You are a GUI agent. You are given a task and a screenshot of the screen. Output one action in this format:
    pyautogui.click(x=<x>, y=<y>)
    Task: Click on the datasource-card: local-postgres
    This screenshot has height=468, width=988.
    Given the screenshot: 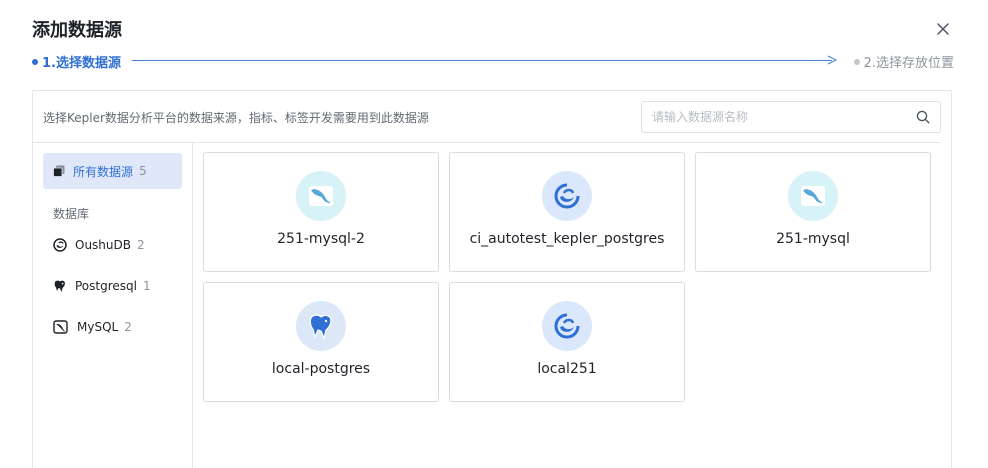 What is the action you would take?
    pyautogui.click(x=321, y=342)
    